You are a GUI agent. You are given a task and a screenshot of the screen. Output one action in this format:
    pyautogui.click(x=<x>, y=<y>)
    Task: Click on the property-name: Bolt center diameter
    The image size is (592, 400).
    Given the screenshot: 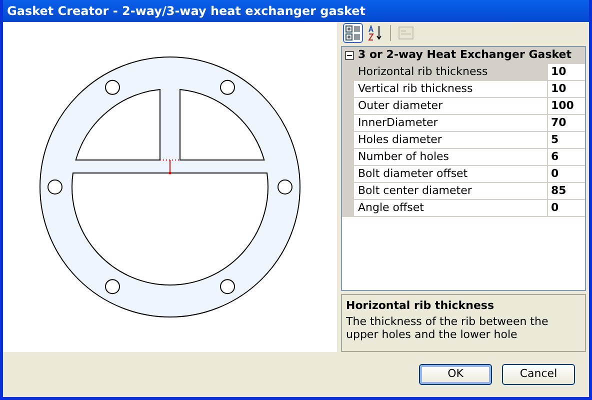 What is the action you would take?
    pyautogui.click(x=451, y=190)
    